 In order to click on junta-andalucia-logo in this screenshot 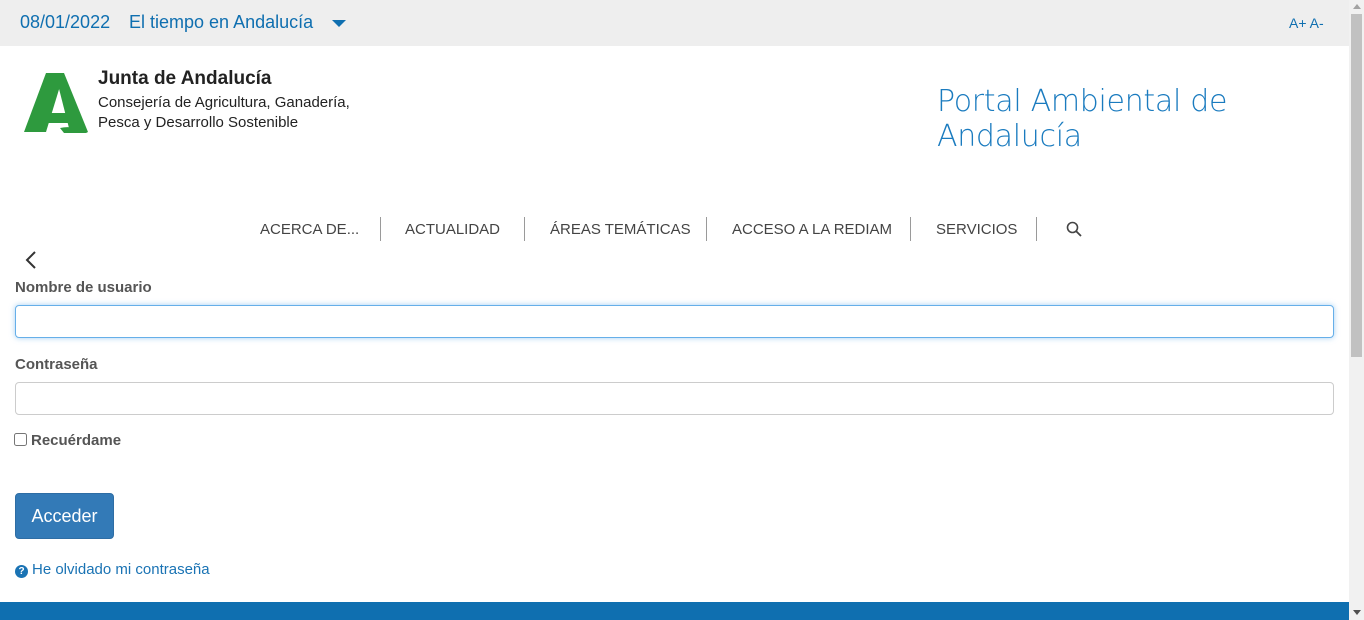, I will do `click(56, 103)`.